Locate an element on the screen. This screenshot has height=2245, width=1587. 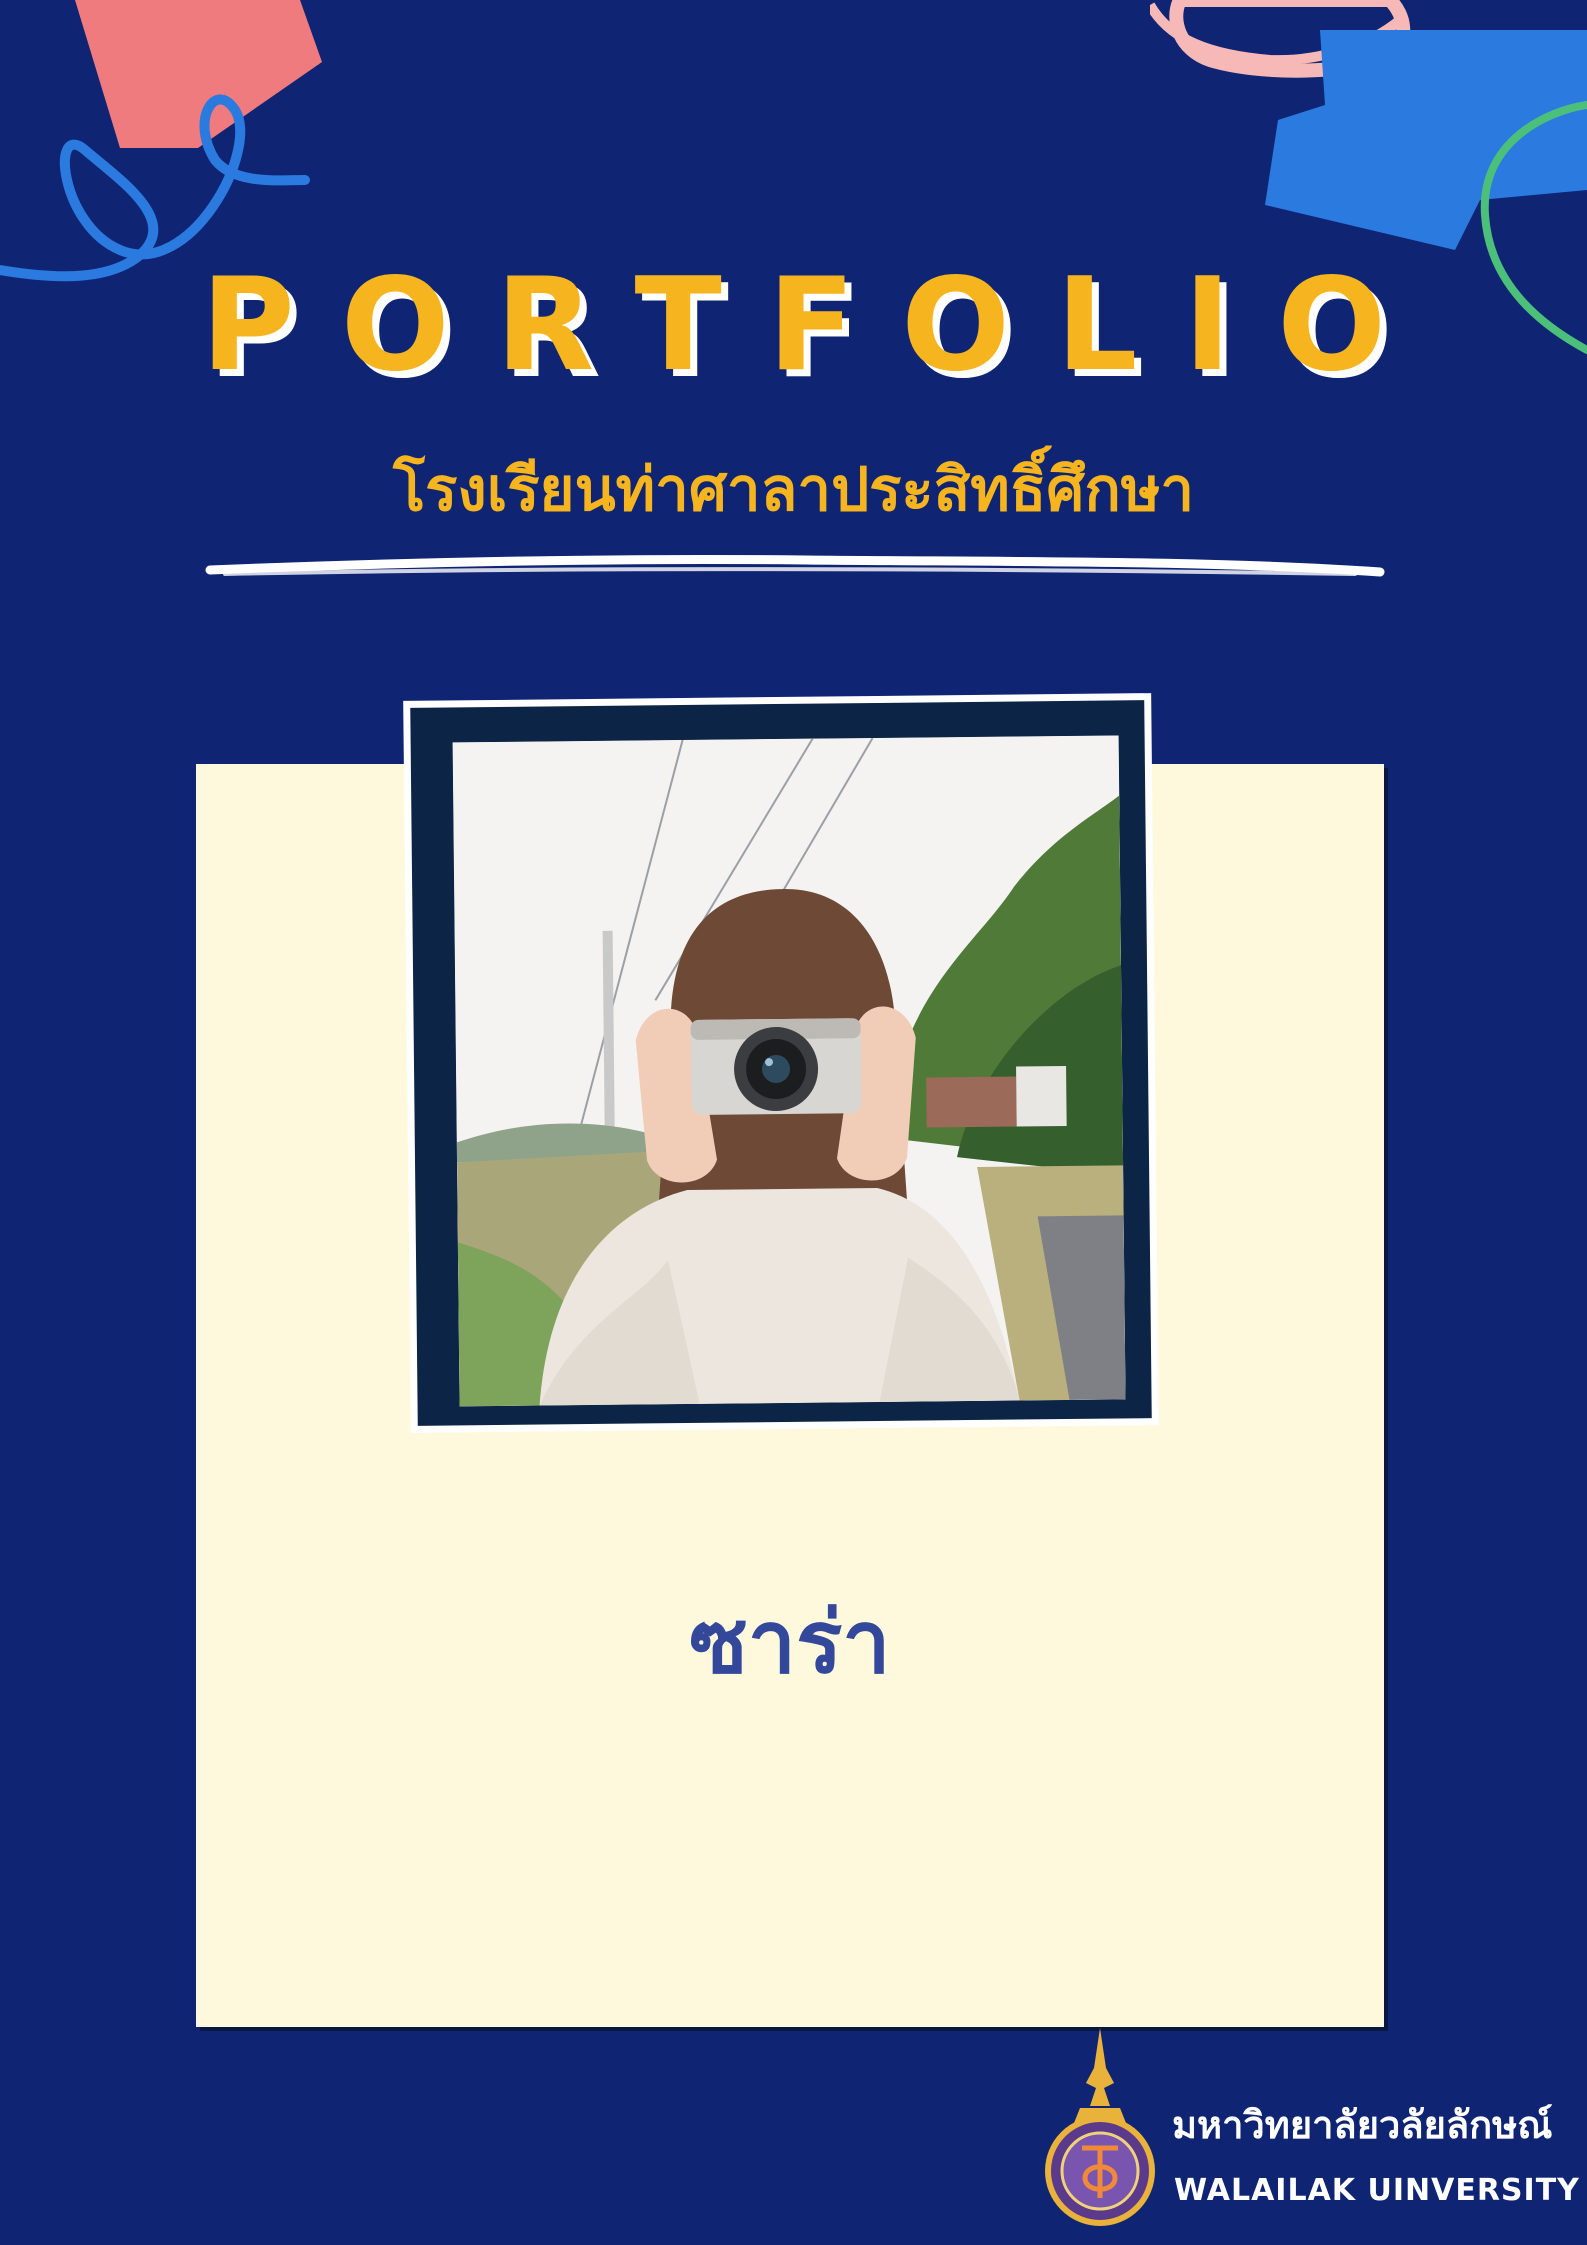
school-name: โรงเรียนท่าศาลาประสิทธิ์ศึกษา is located at coordinates (793, 490).